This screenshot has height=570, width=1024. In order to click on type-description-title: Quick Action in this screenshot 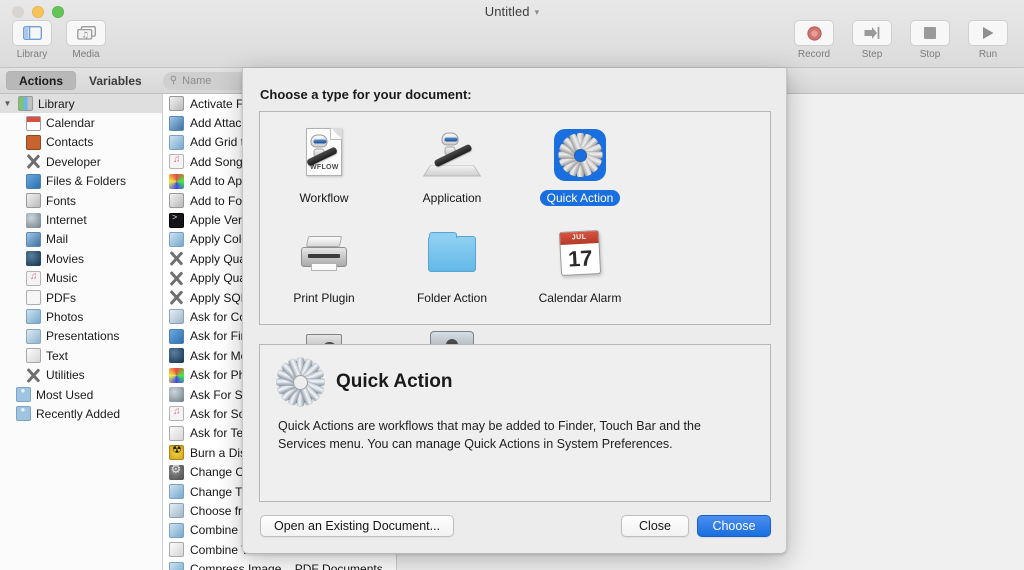, I will do `click(394, 381)`.